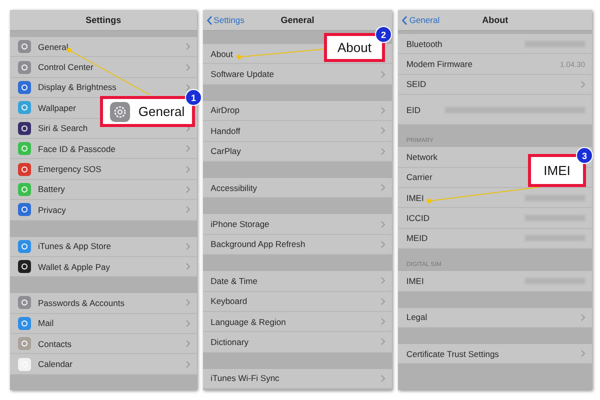  I want to click on row-label: Handoff, so click(225, 131).